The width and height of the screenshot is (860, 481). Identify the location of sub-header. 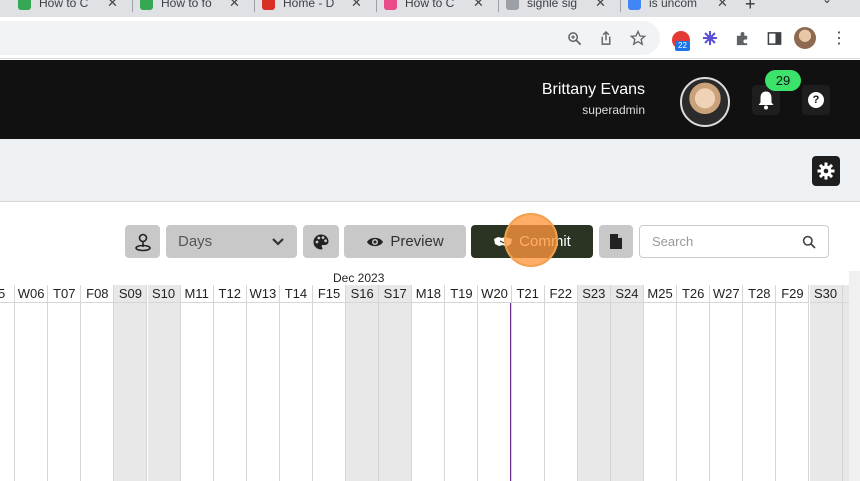
(430, 170).